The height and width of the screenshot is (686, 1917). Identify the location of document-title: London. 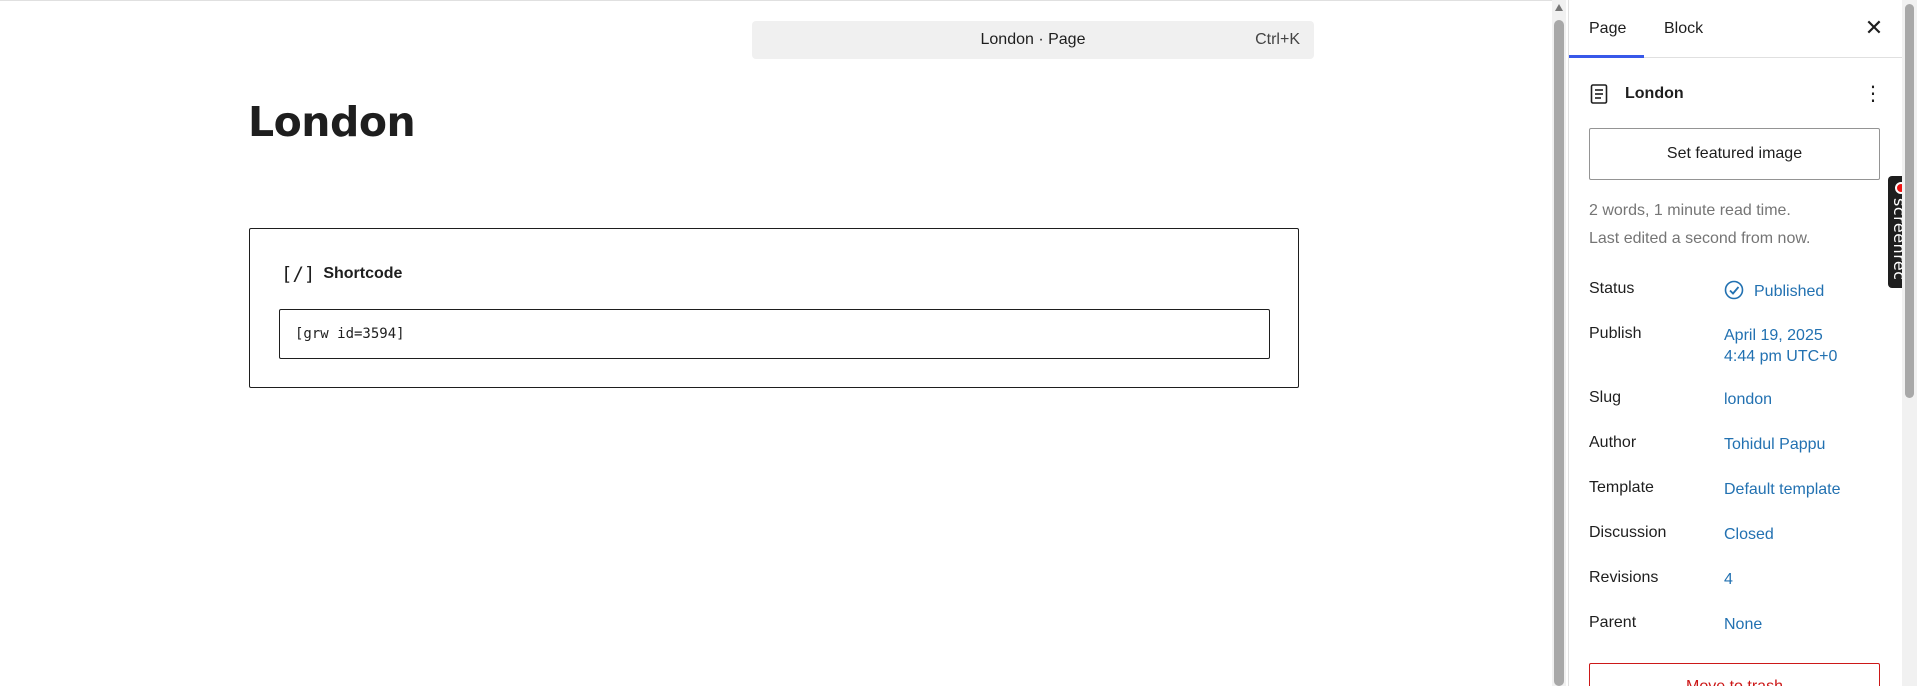
(1654, 93).